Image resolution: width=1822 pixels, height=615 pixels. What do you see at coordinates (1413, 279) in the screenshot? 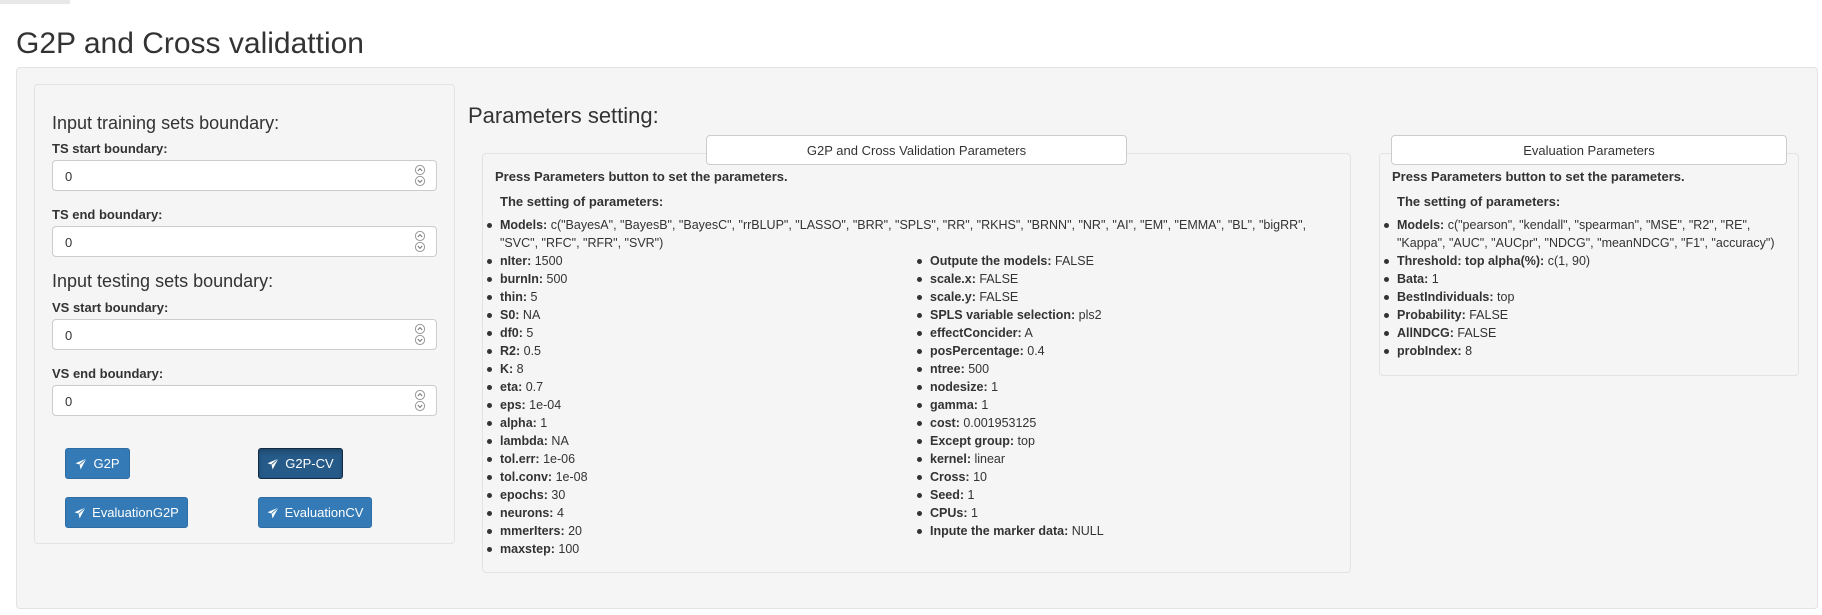
I see `param-key: Bata:` at bounding box center [1413, 279].